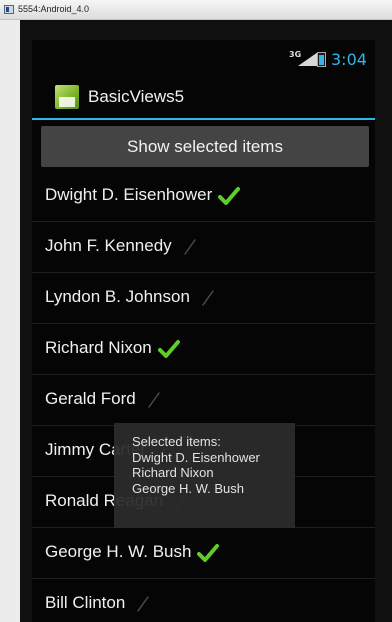 The width and height of the screenshot is (392, 622). I want to click on emulator-titlebar: 5554:Android_4.0, so click(196, 10).